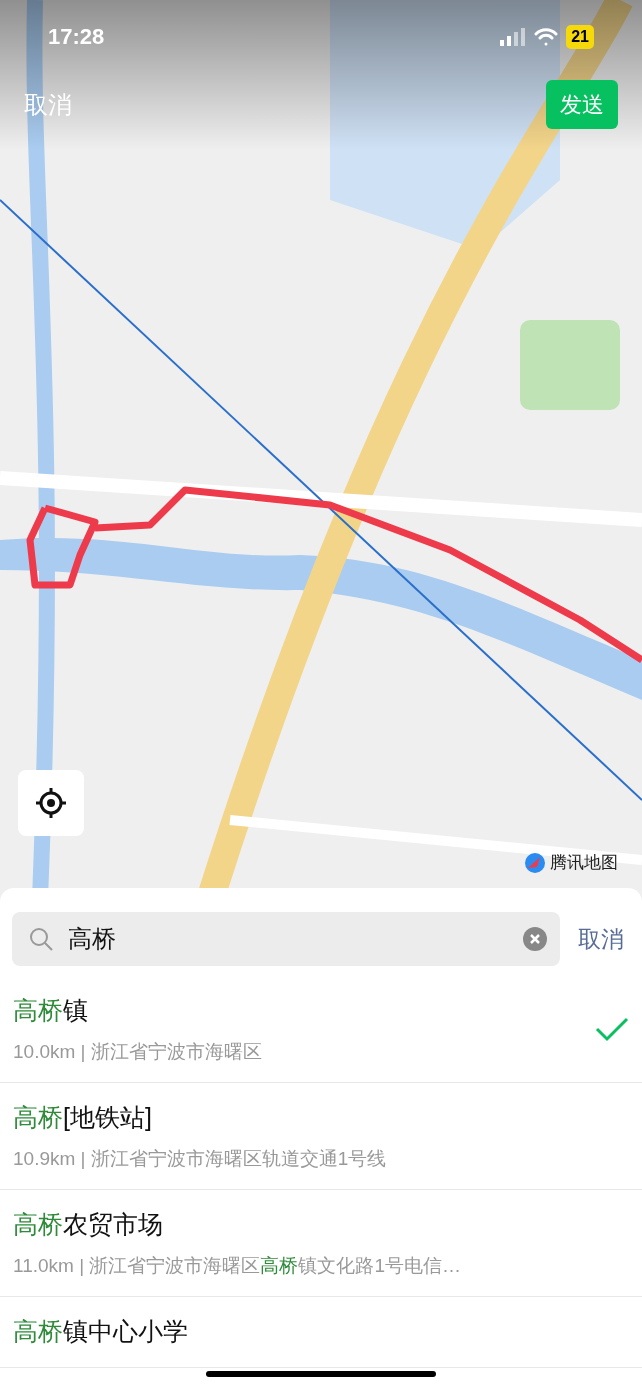  Describe the element at coordinates (41, 939) in the screenshot. I see `search-icon` at that location.